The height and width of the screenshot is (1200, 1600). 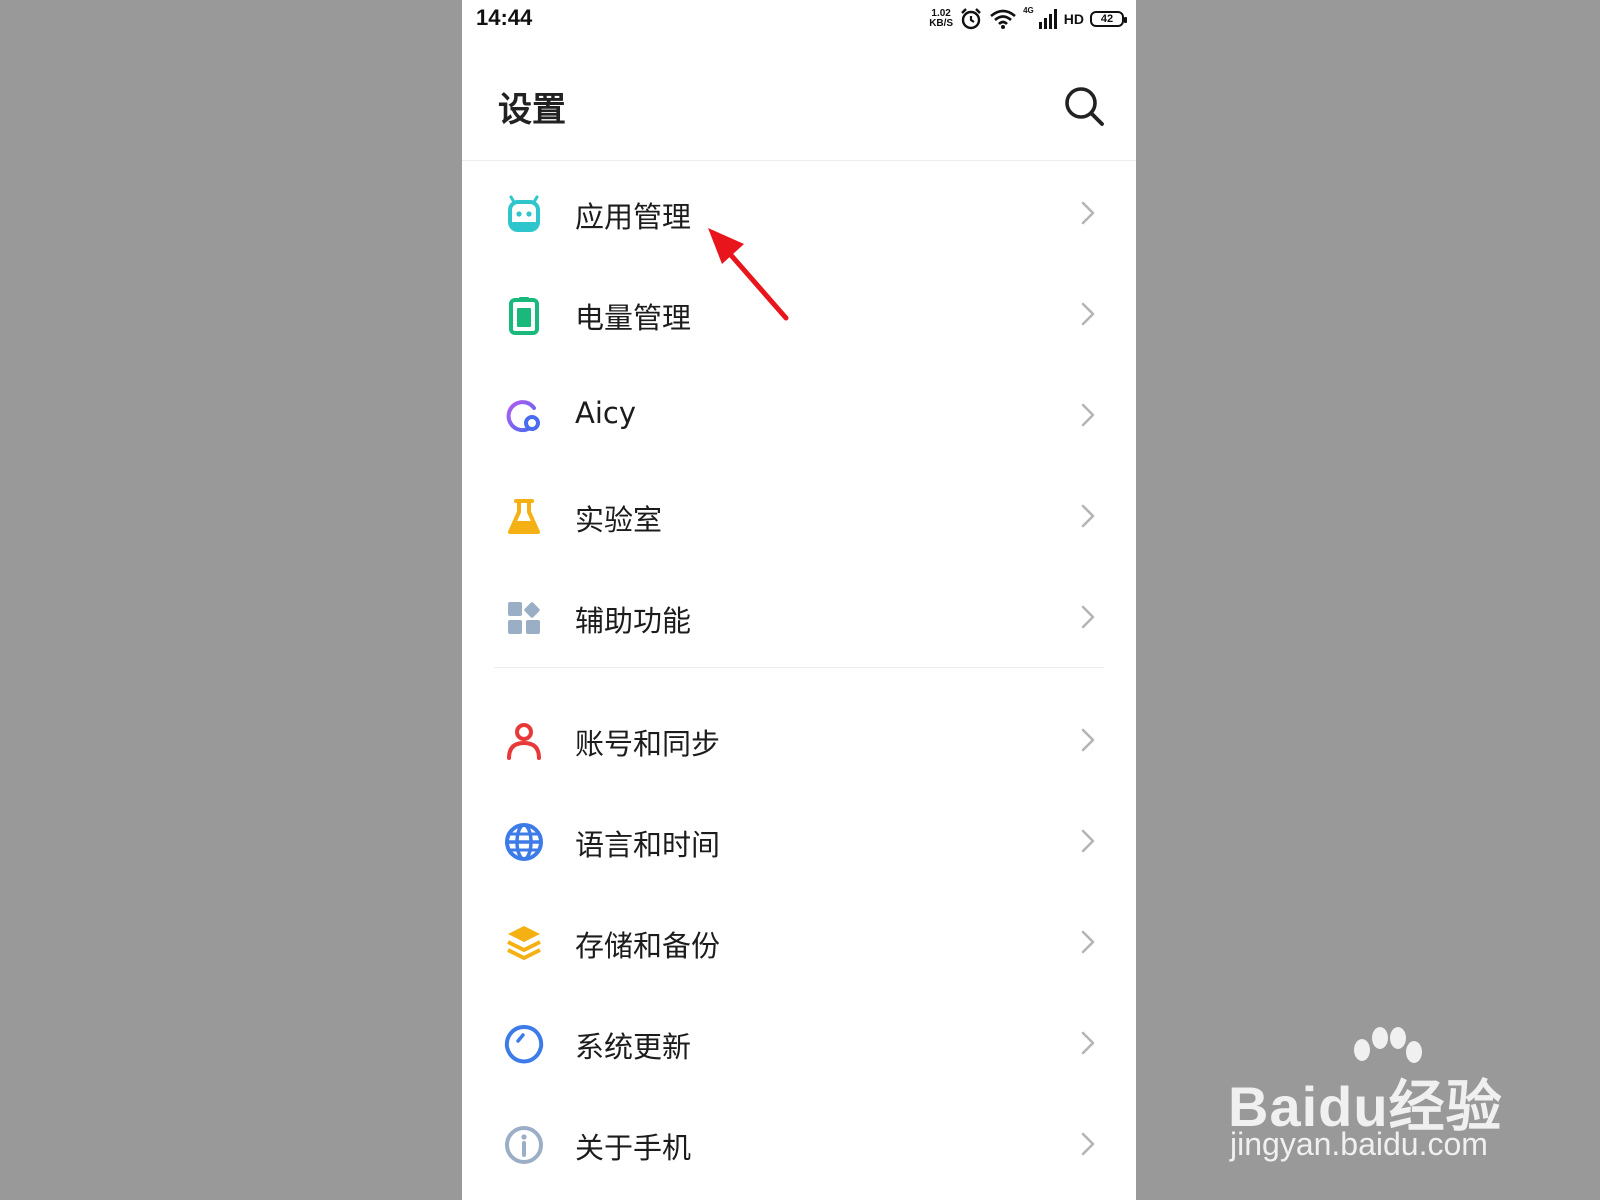 I want to click on status-time: 14:44, so click(x=504, y=17).